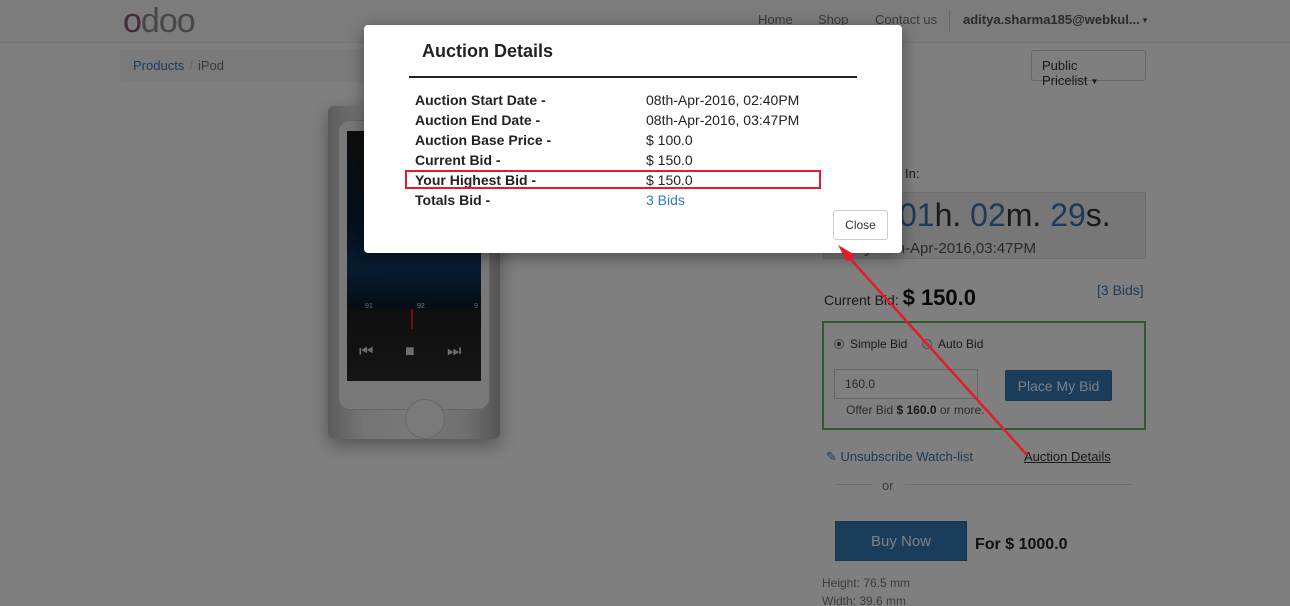 The width and height of the screenshot is (1290, 606). Describe the element at coordinates (453, 200) in the screenshot. I see `total-bids-label: Totals Bid -` at that location.